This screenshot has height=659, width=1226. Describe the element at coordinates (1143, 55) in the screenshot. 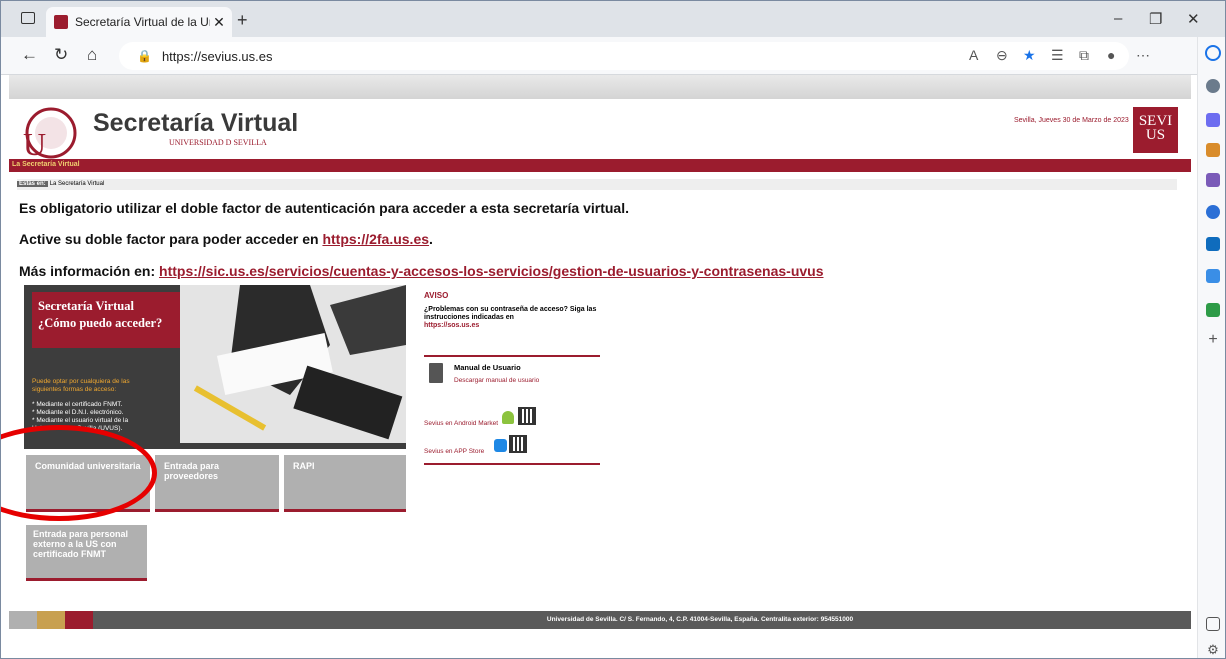

I see `more-menu-icon: ⋯` at that location.